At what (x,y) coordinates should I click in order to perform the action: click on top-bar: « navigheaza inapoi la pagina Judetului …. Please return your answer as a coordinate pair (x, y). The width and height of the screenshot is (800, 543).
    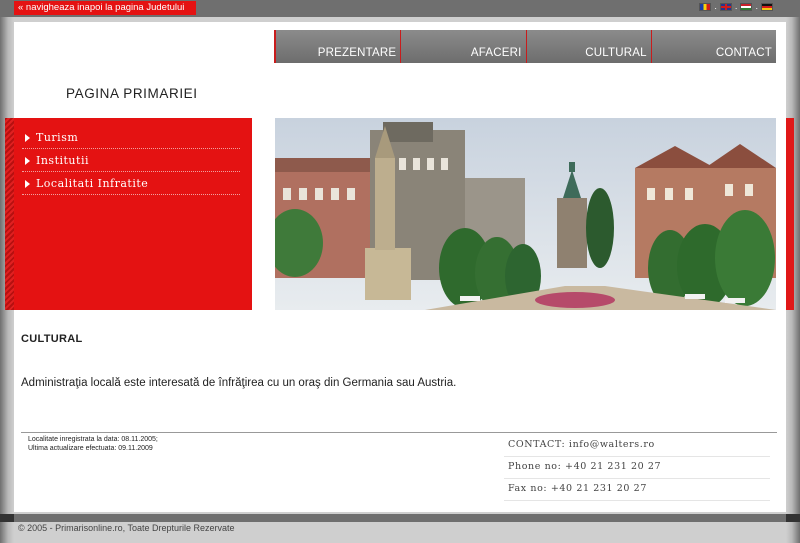
    Looking at the image, I should click on (400, 8).